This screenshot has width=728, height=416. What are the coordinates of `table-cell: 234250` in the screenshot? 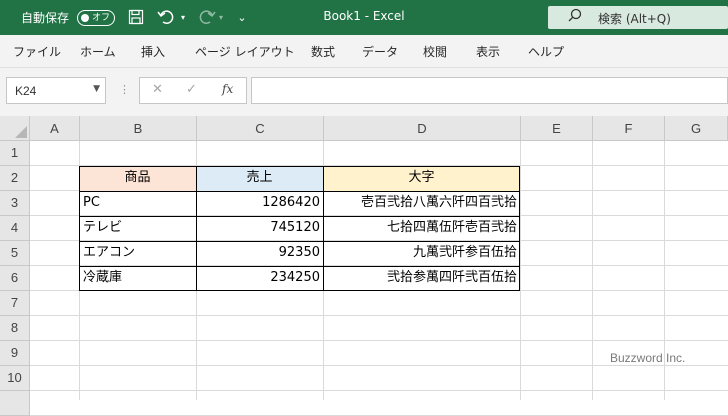 It's located at (259, 278).